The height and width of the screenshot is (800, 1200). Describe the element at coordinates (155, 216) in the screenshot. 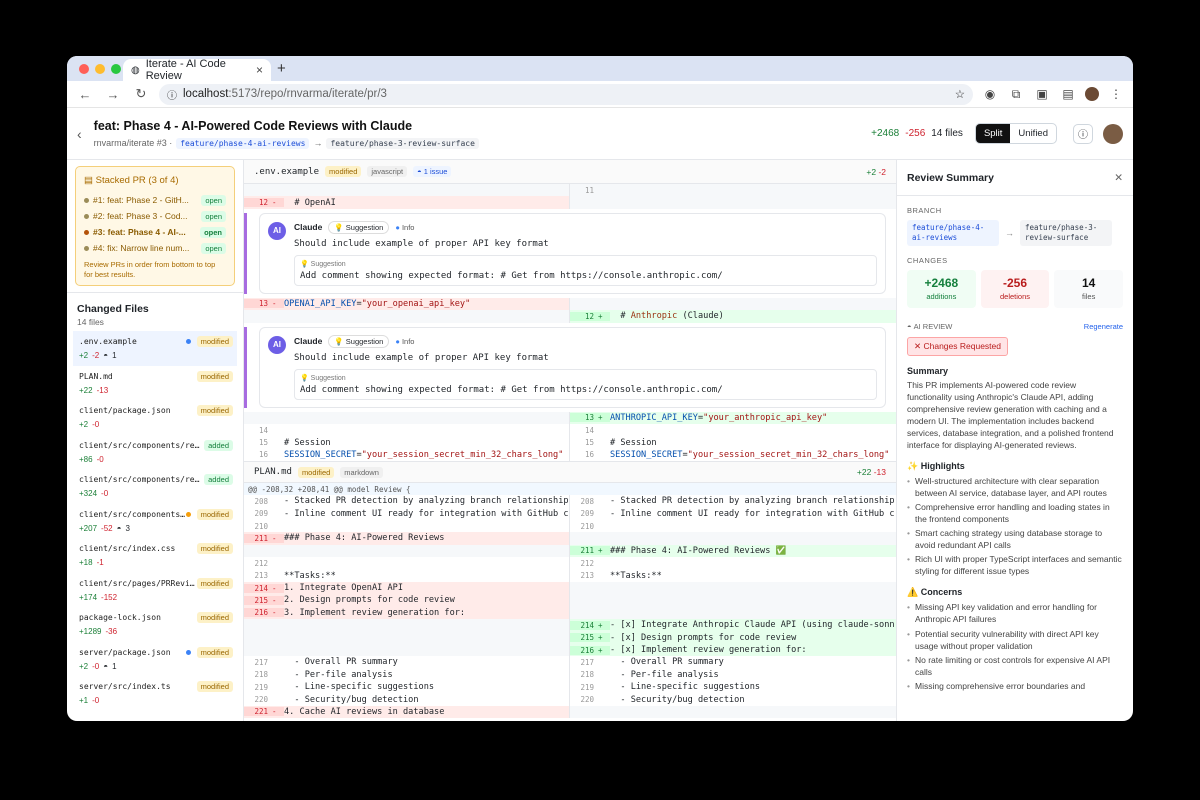

I see `stack-item: #2: feat: Phase 3 - Cod... open` at that location.